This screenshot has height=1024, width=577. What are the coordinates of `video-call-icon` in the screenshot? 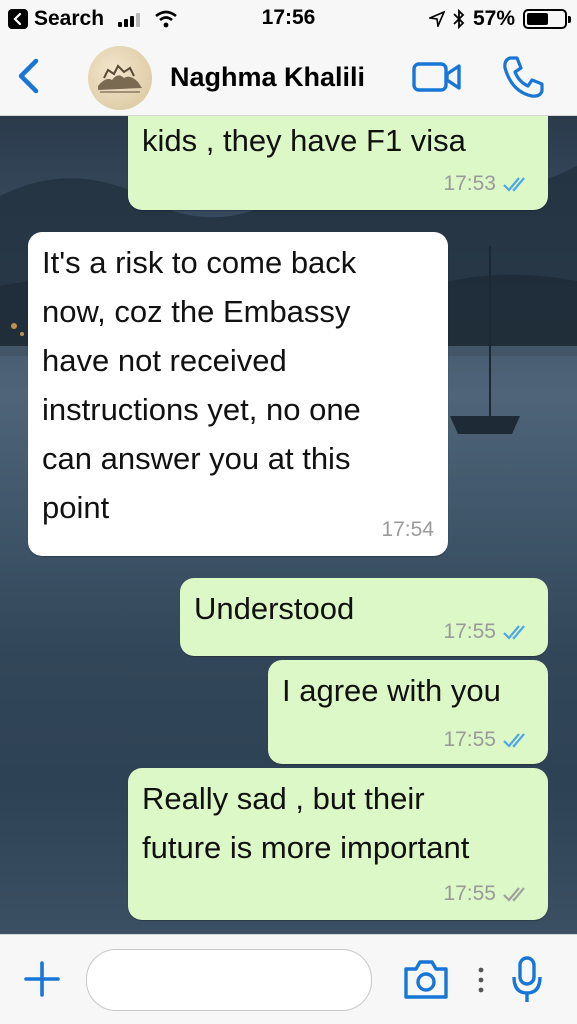 It's located at (437, 77).